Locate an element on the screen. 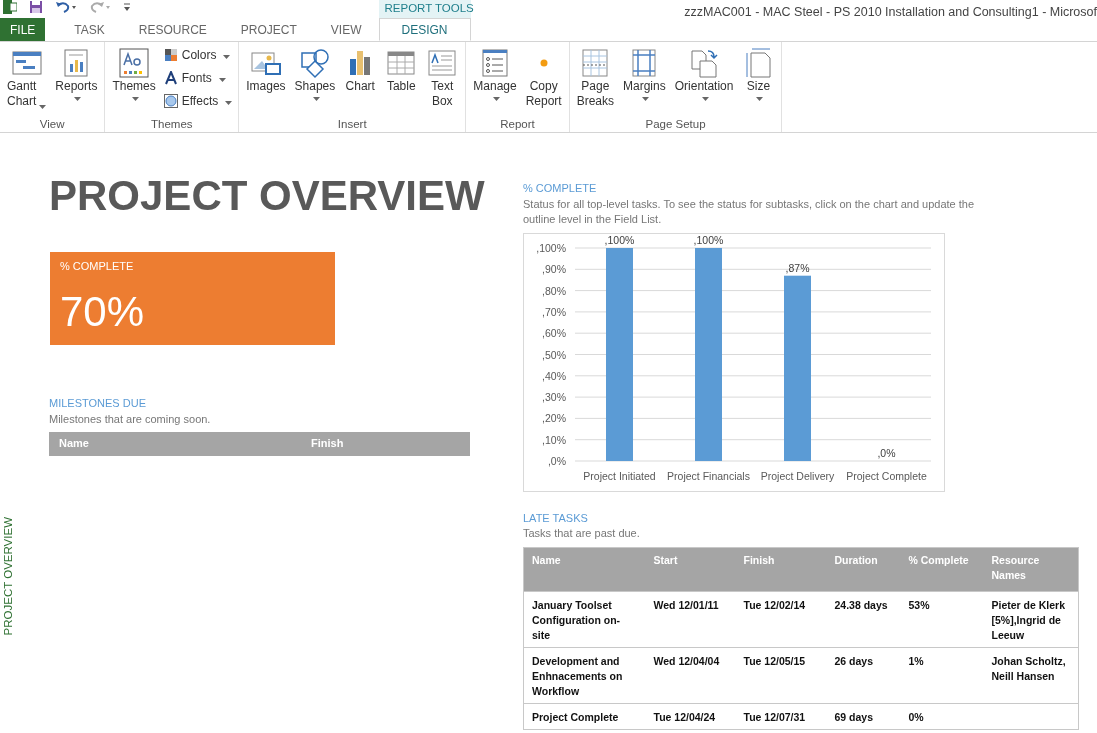 The image size is (1097, 733). rotate-pages-icon is located at coordinates (704, 63).